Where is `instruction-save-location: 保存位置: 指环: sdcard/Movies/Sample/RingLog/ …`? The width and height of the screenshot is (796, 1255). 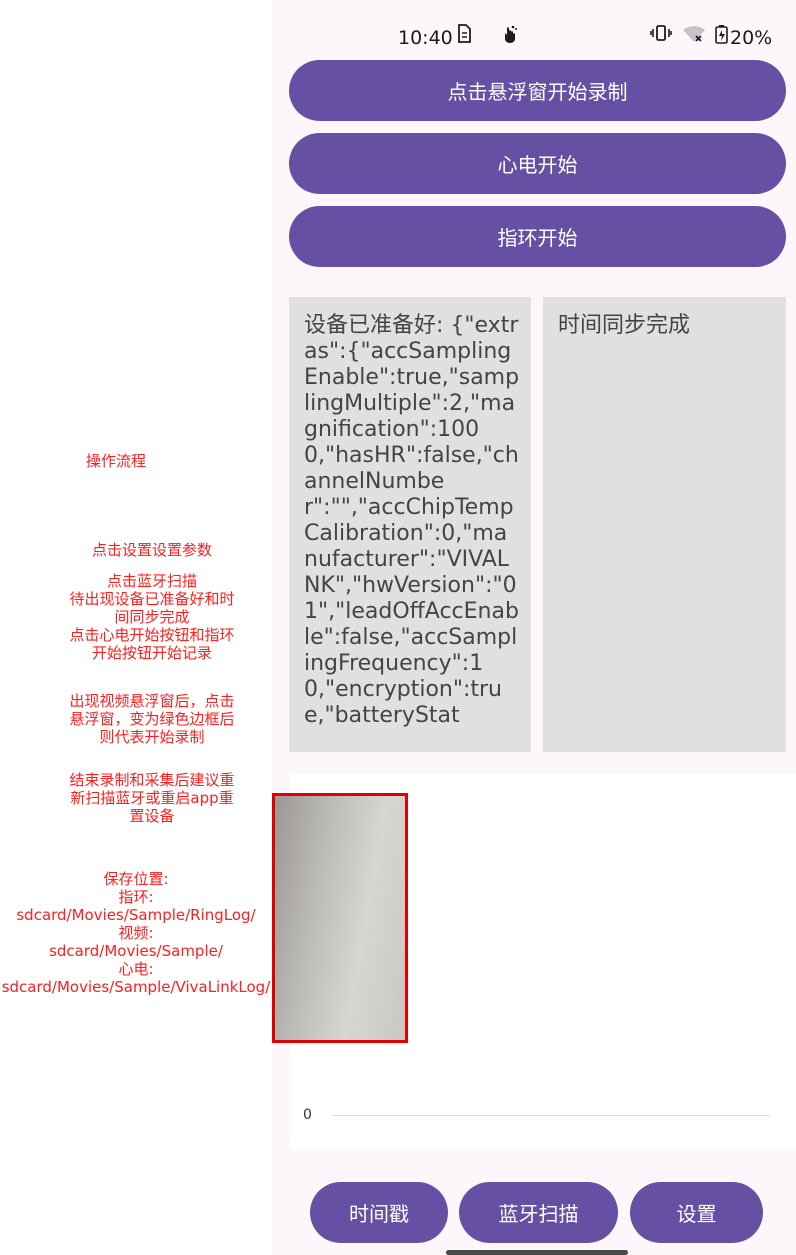 instruction-save-location: 保存位置: 指环: sdcard/Movies/Sample/RingLog/ … is located at coordinates (136, 933).